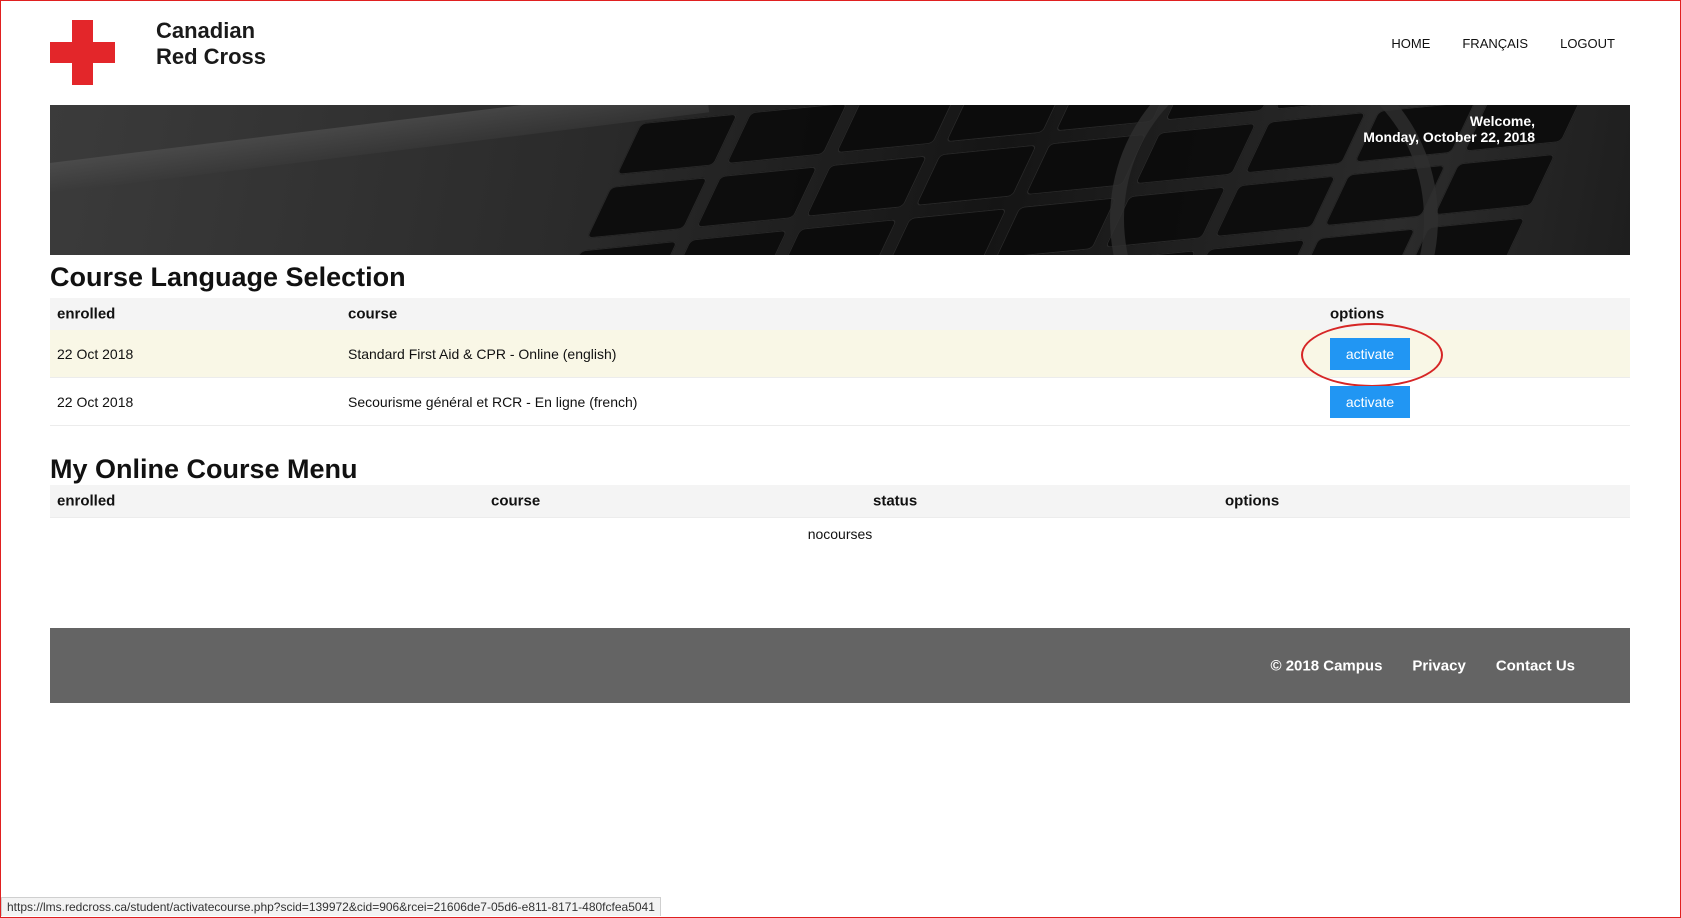  What do you see at coordinates (1370, 401) in the screenshot?
I see `activate-french-button: activate` at bounding box center [1370, 401].